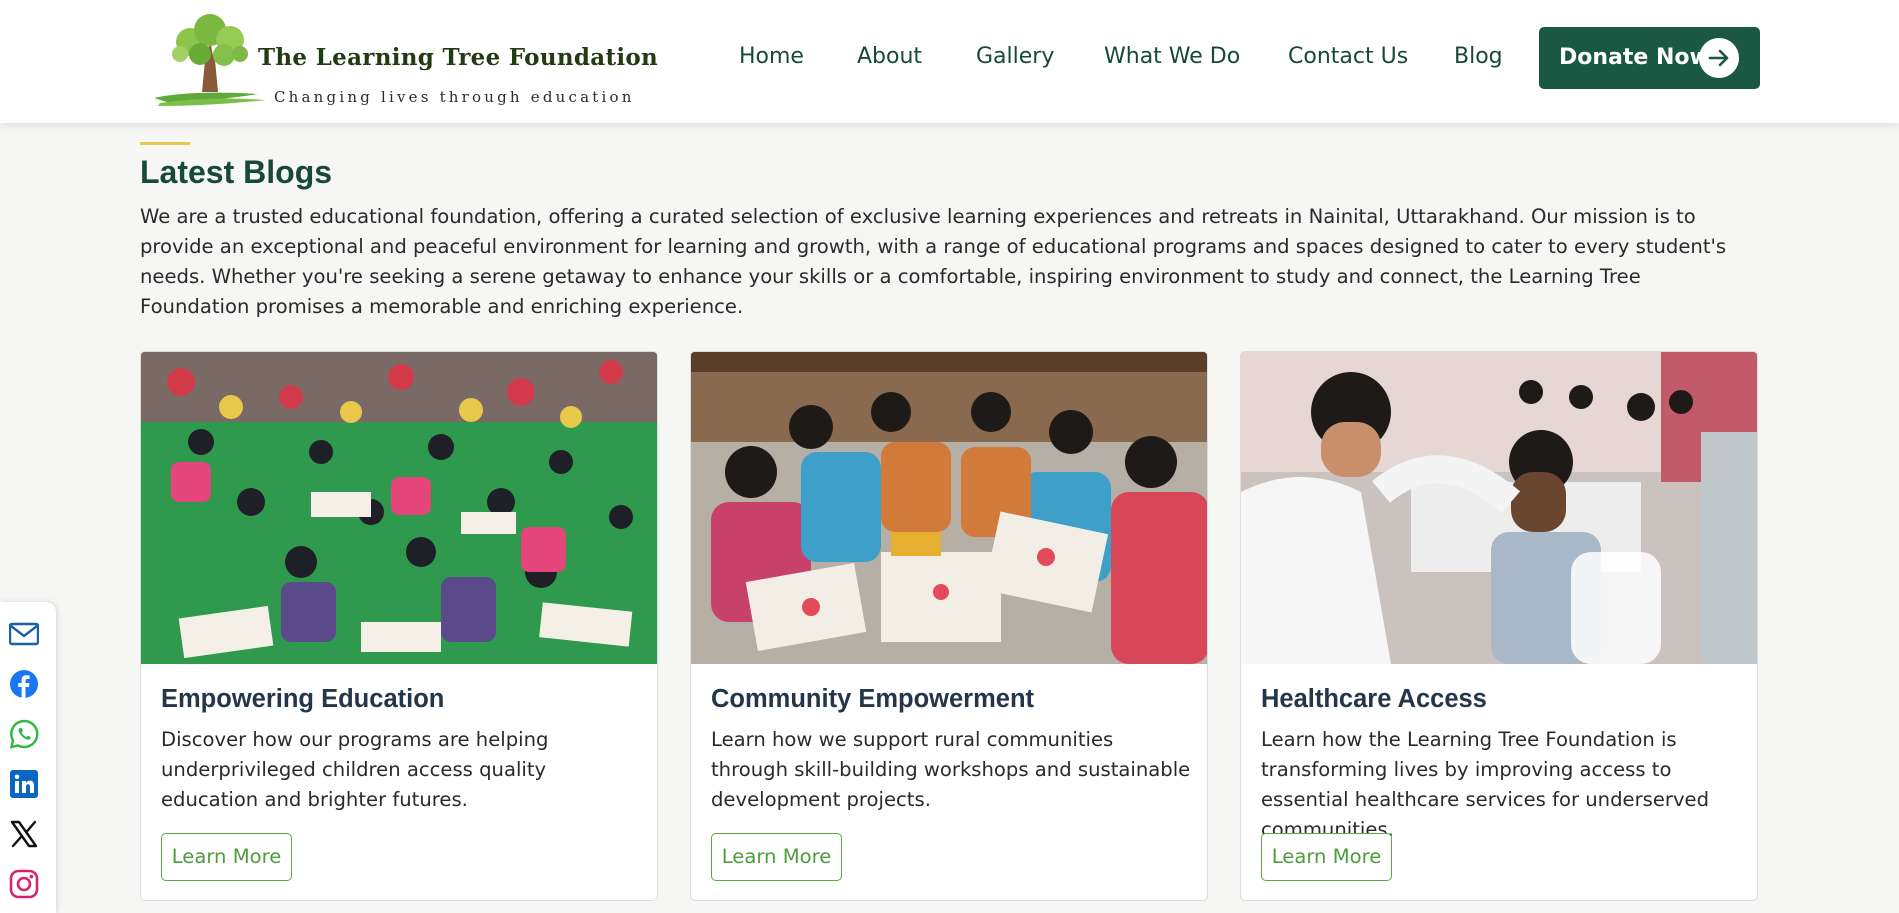 This screenshot has height=913, width=1899. What do you see at coordinates (236, 172) in the screenshot?
I see `section-title: Latest Blogs` at bounding box center [236, 172].